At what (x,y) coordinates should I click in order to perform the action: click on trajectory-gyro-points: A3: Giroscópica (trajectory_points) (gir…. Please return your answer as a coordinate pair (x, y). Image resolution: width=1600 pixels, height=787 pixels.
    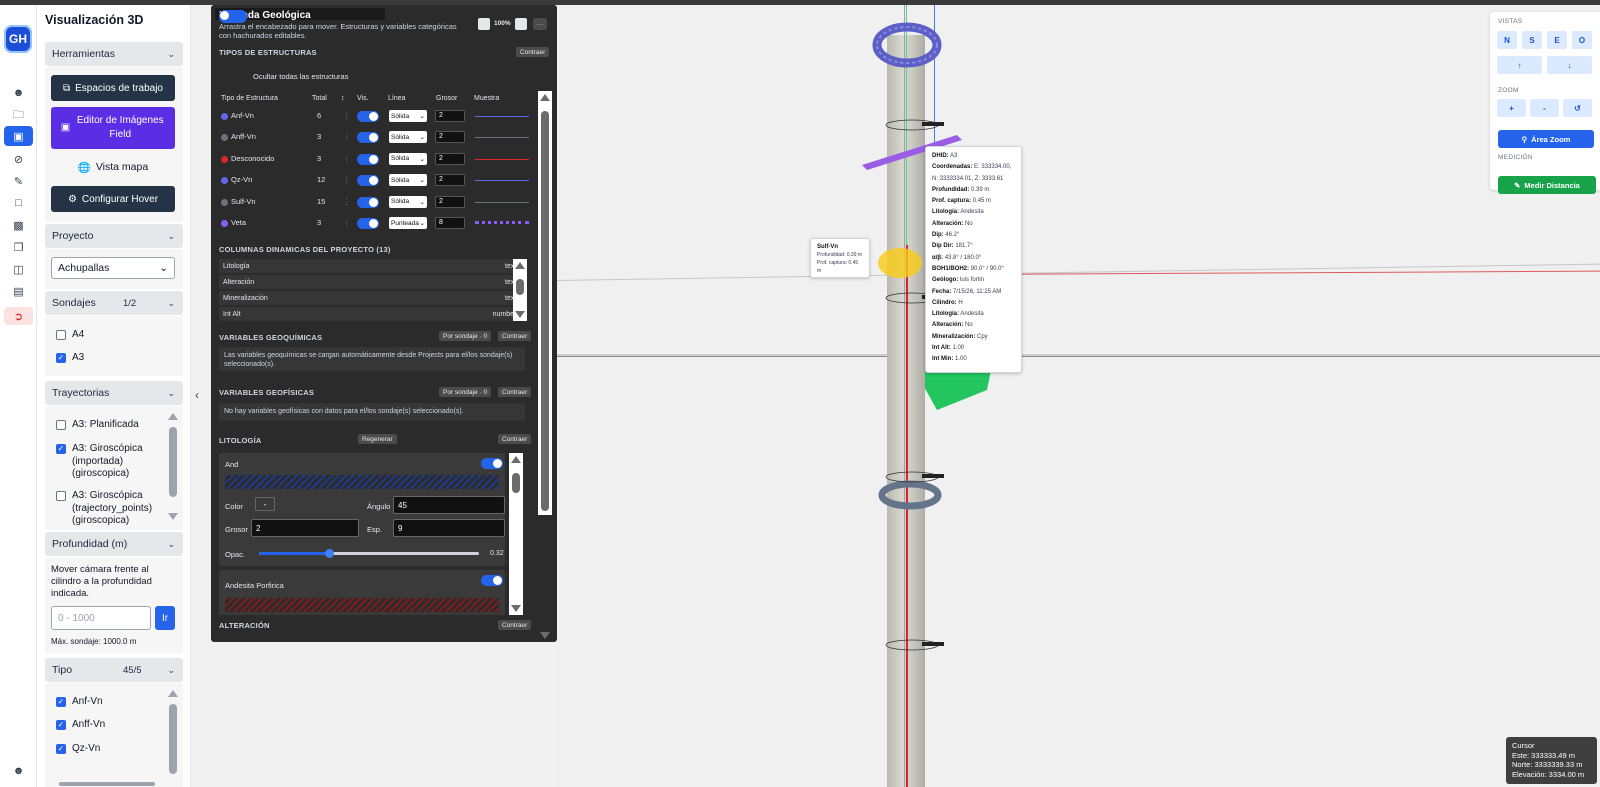
    Looking at the image, I should click on (106, 509).